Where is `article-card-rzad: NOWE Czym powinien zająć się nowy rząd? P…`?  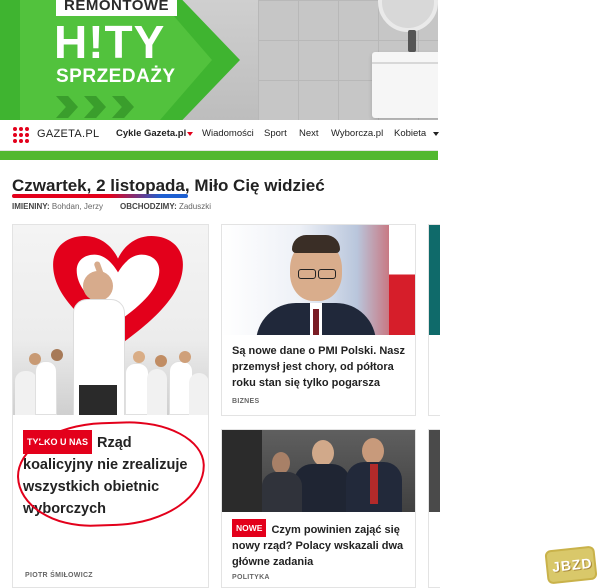 article-card-rzad: NOWE Czym powinien zająć się nowy rząd? P… is located at coordinates (318, 508).